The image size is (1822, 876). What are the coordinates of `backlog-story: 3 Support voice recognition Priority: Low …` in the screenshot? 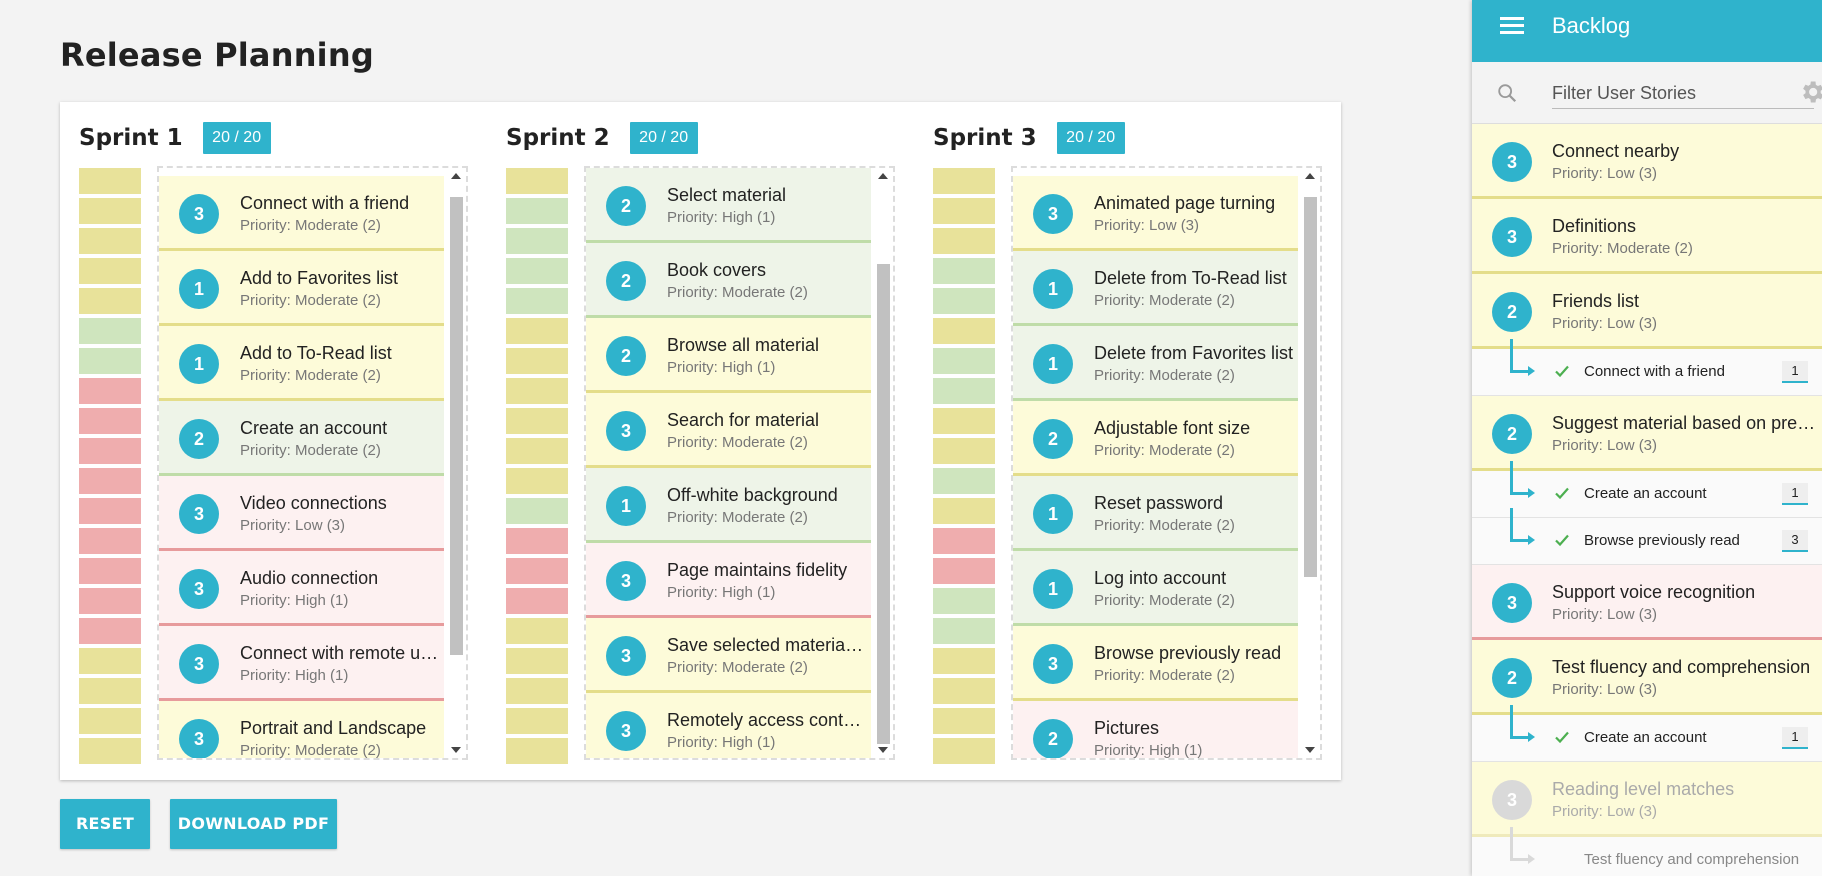 It's located at (1647, 602).